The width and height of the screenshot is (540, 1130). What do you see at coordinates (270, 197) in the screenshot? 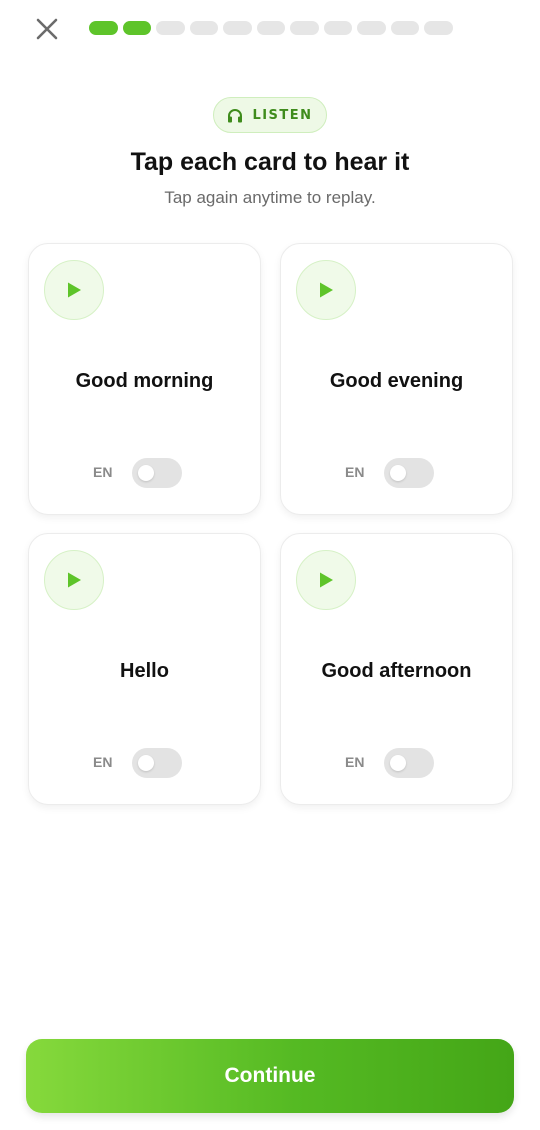
I see `page-subtitle: Tap again anytime to replay.` at bounding box center [270, 197].